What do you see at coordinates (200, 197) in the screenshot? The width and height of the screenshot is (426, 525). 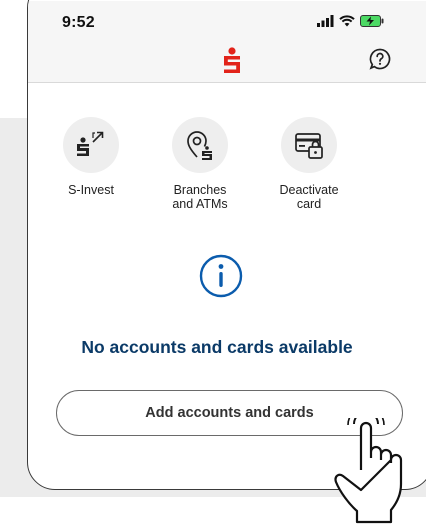 I see `quick-action-label: Branches and ATMs` at bounding box center [200, 197].